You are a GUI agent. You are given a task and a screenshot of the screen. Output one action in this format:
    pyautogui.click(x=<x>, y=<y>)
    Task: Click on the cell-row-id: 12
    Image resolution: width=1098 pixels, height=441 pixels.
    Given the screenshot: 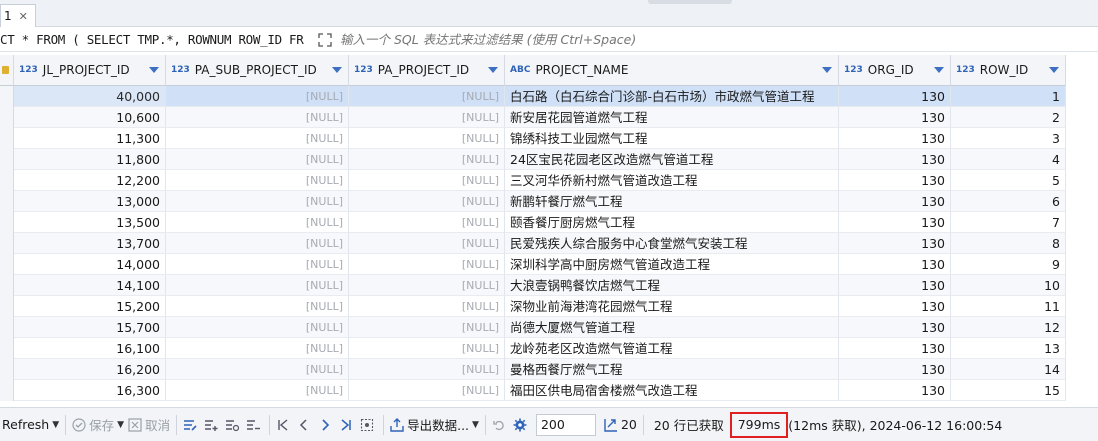 What is the action you would take?
    pyautogui.click(x=1008, y=327)
    